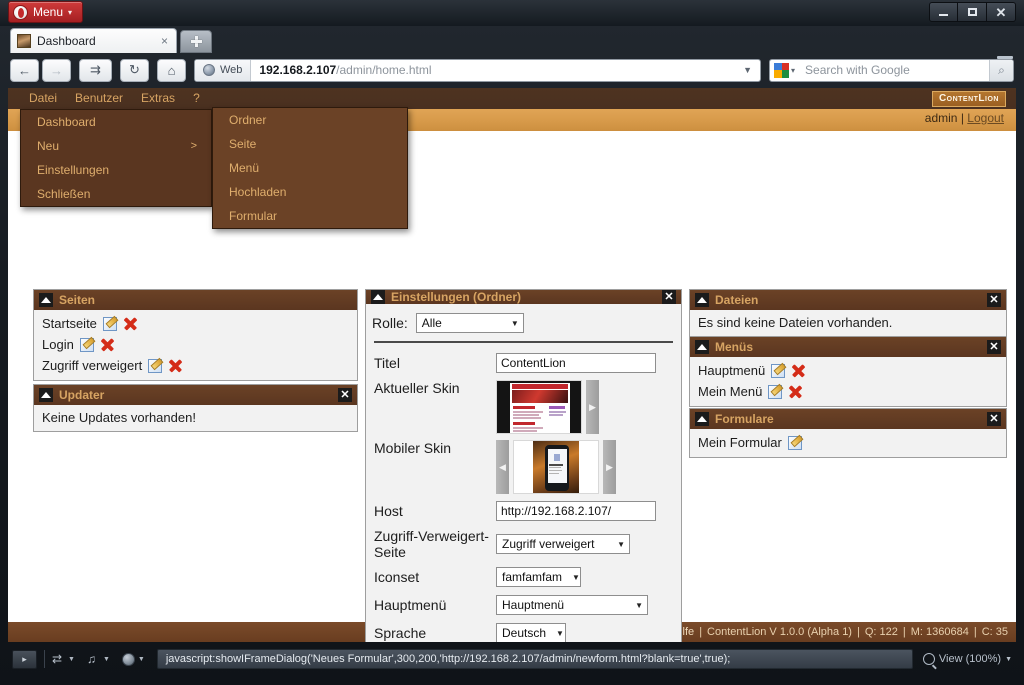 The width and height of the screenshot is (1024, 685). What do you see at coordinates (196, 41) in the screenshot?
I see `new-tab-button` at bounding box center [196, 41].